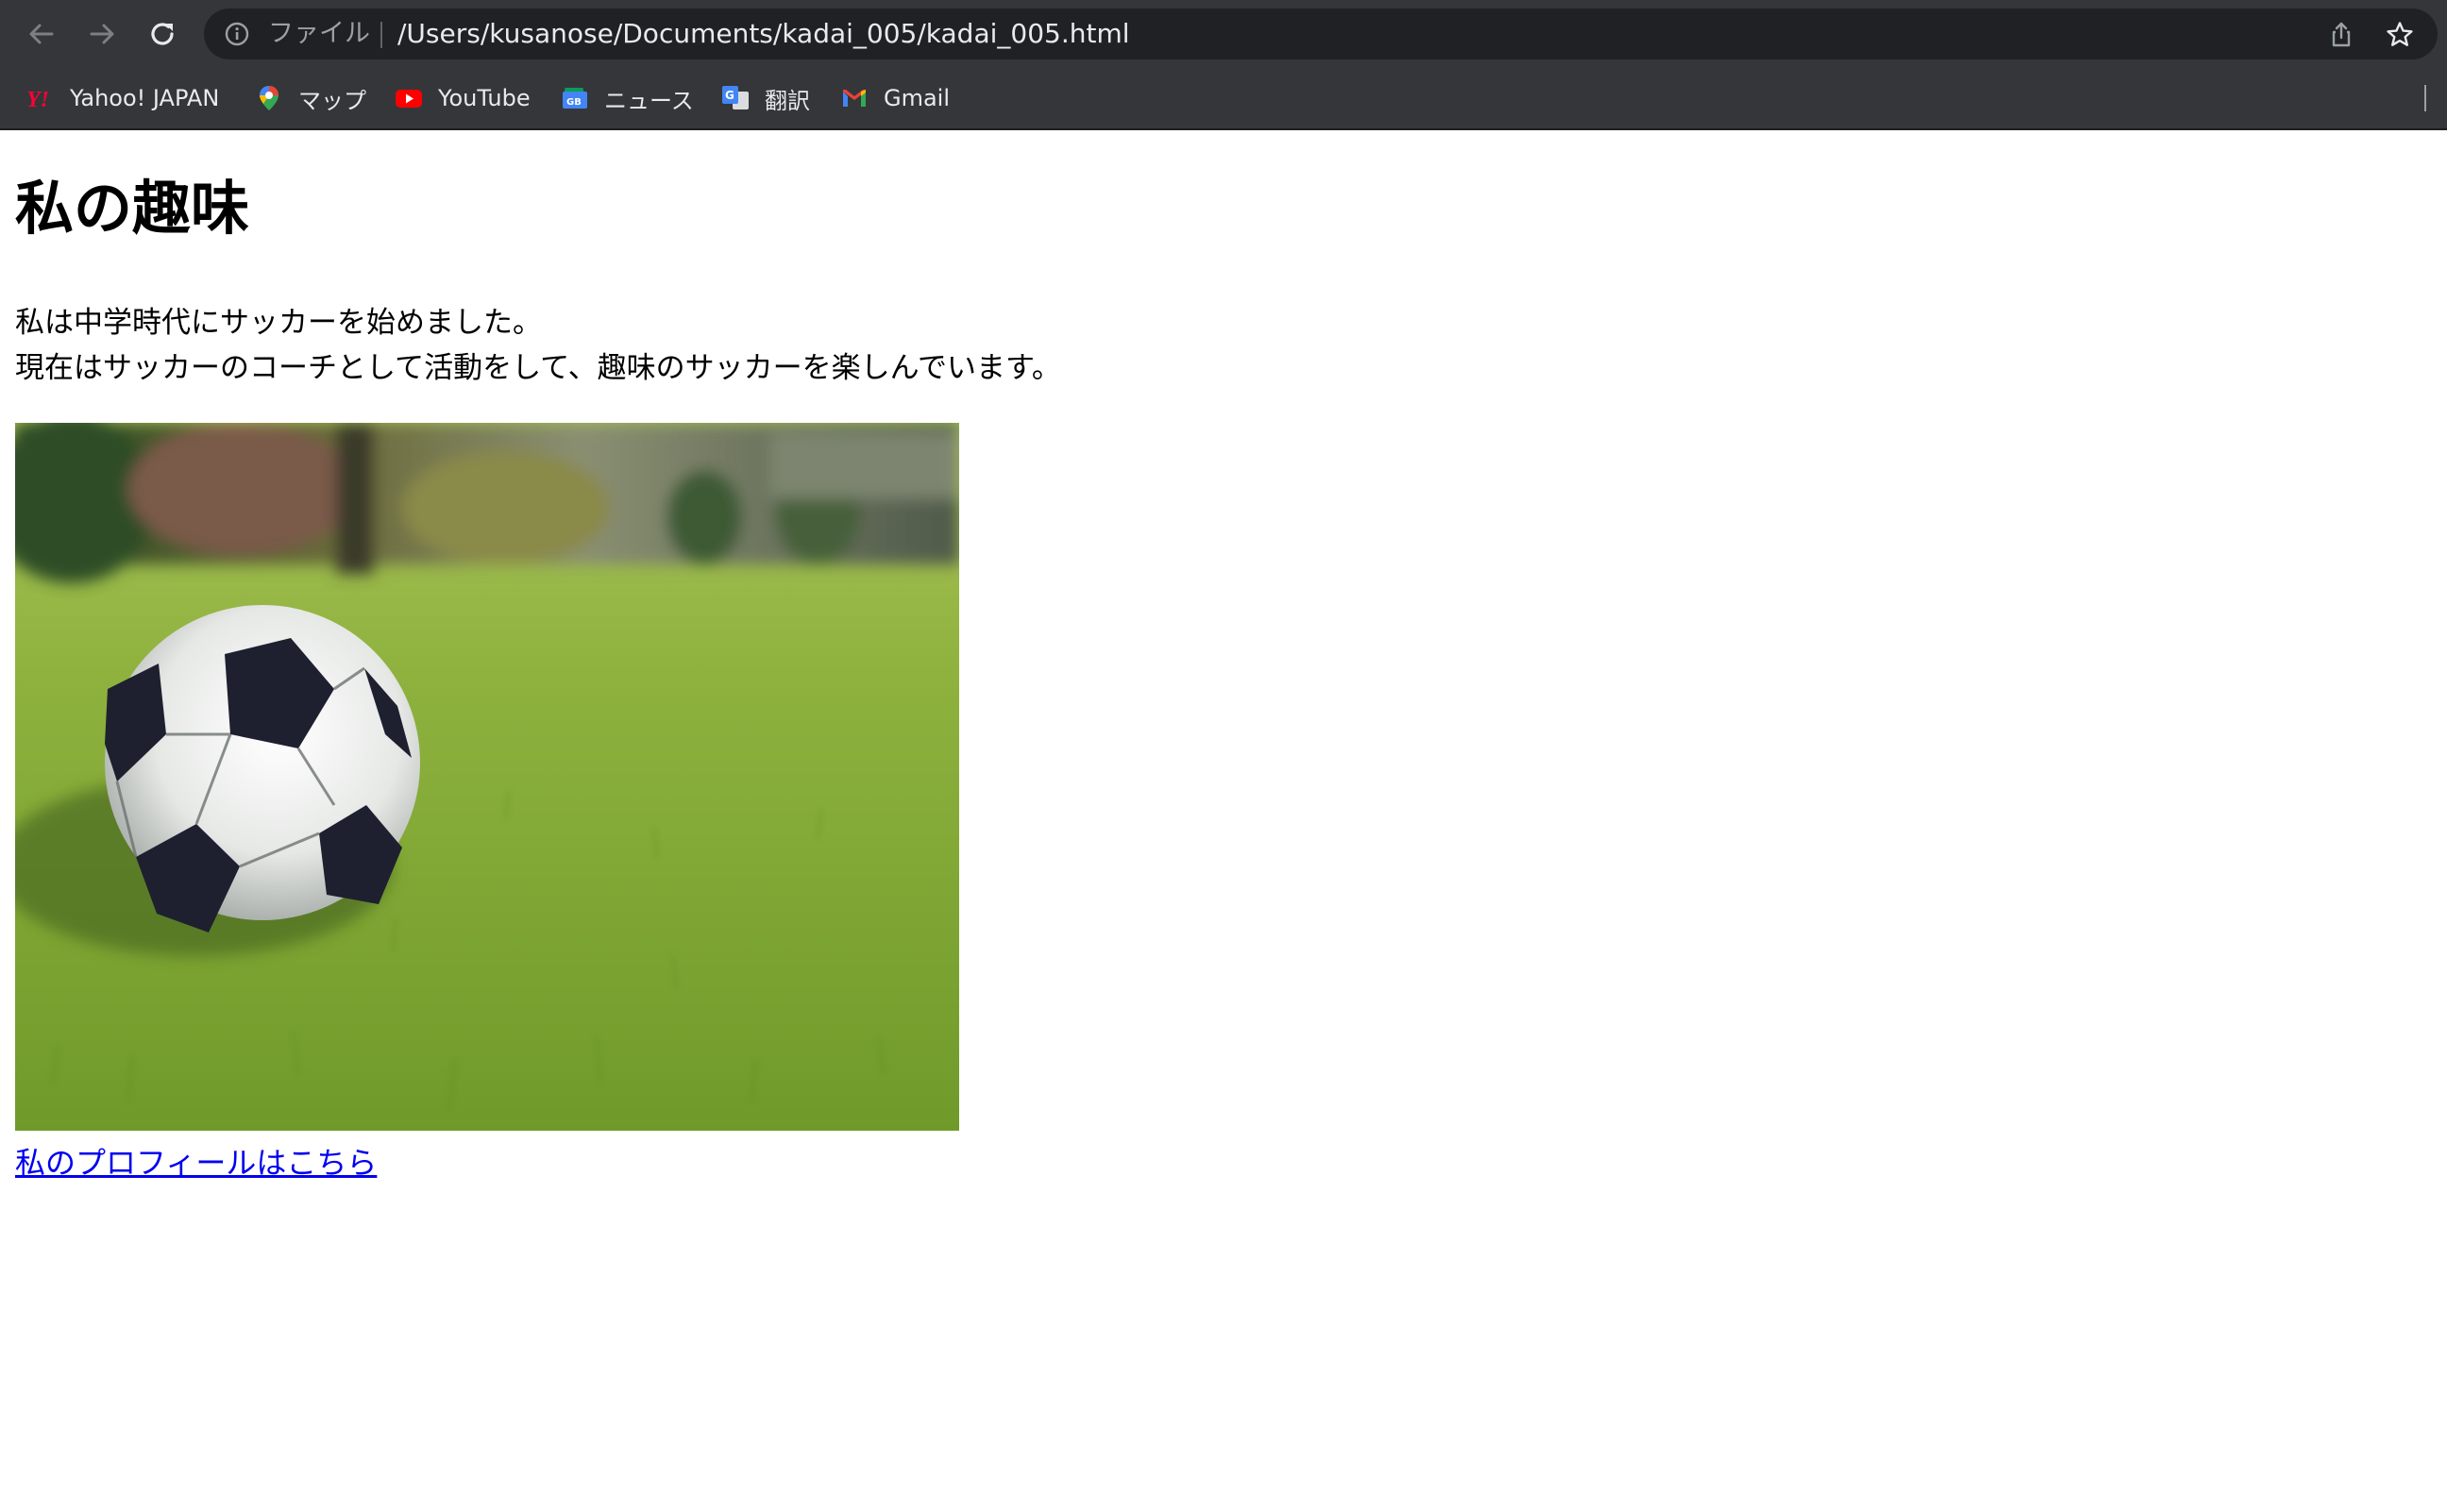  I want to click on bookmark-youtube: YouTube, so click(463, 98).